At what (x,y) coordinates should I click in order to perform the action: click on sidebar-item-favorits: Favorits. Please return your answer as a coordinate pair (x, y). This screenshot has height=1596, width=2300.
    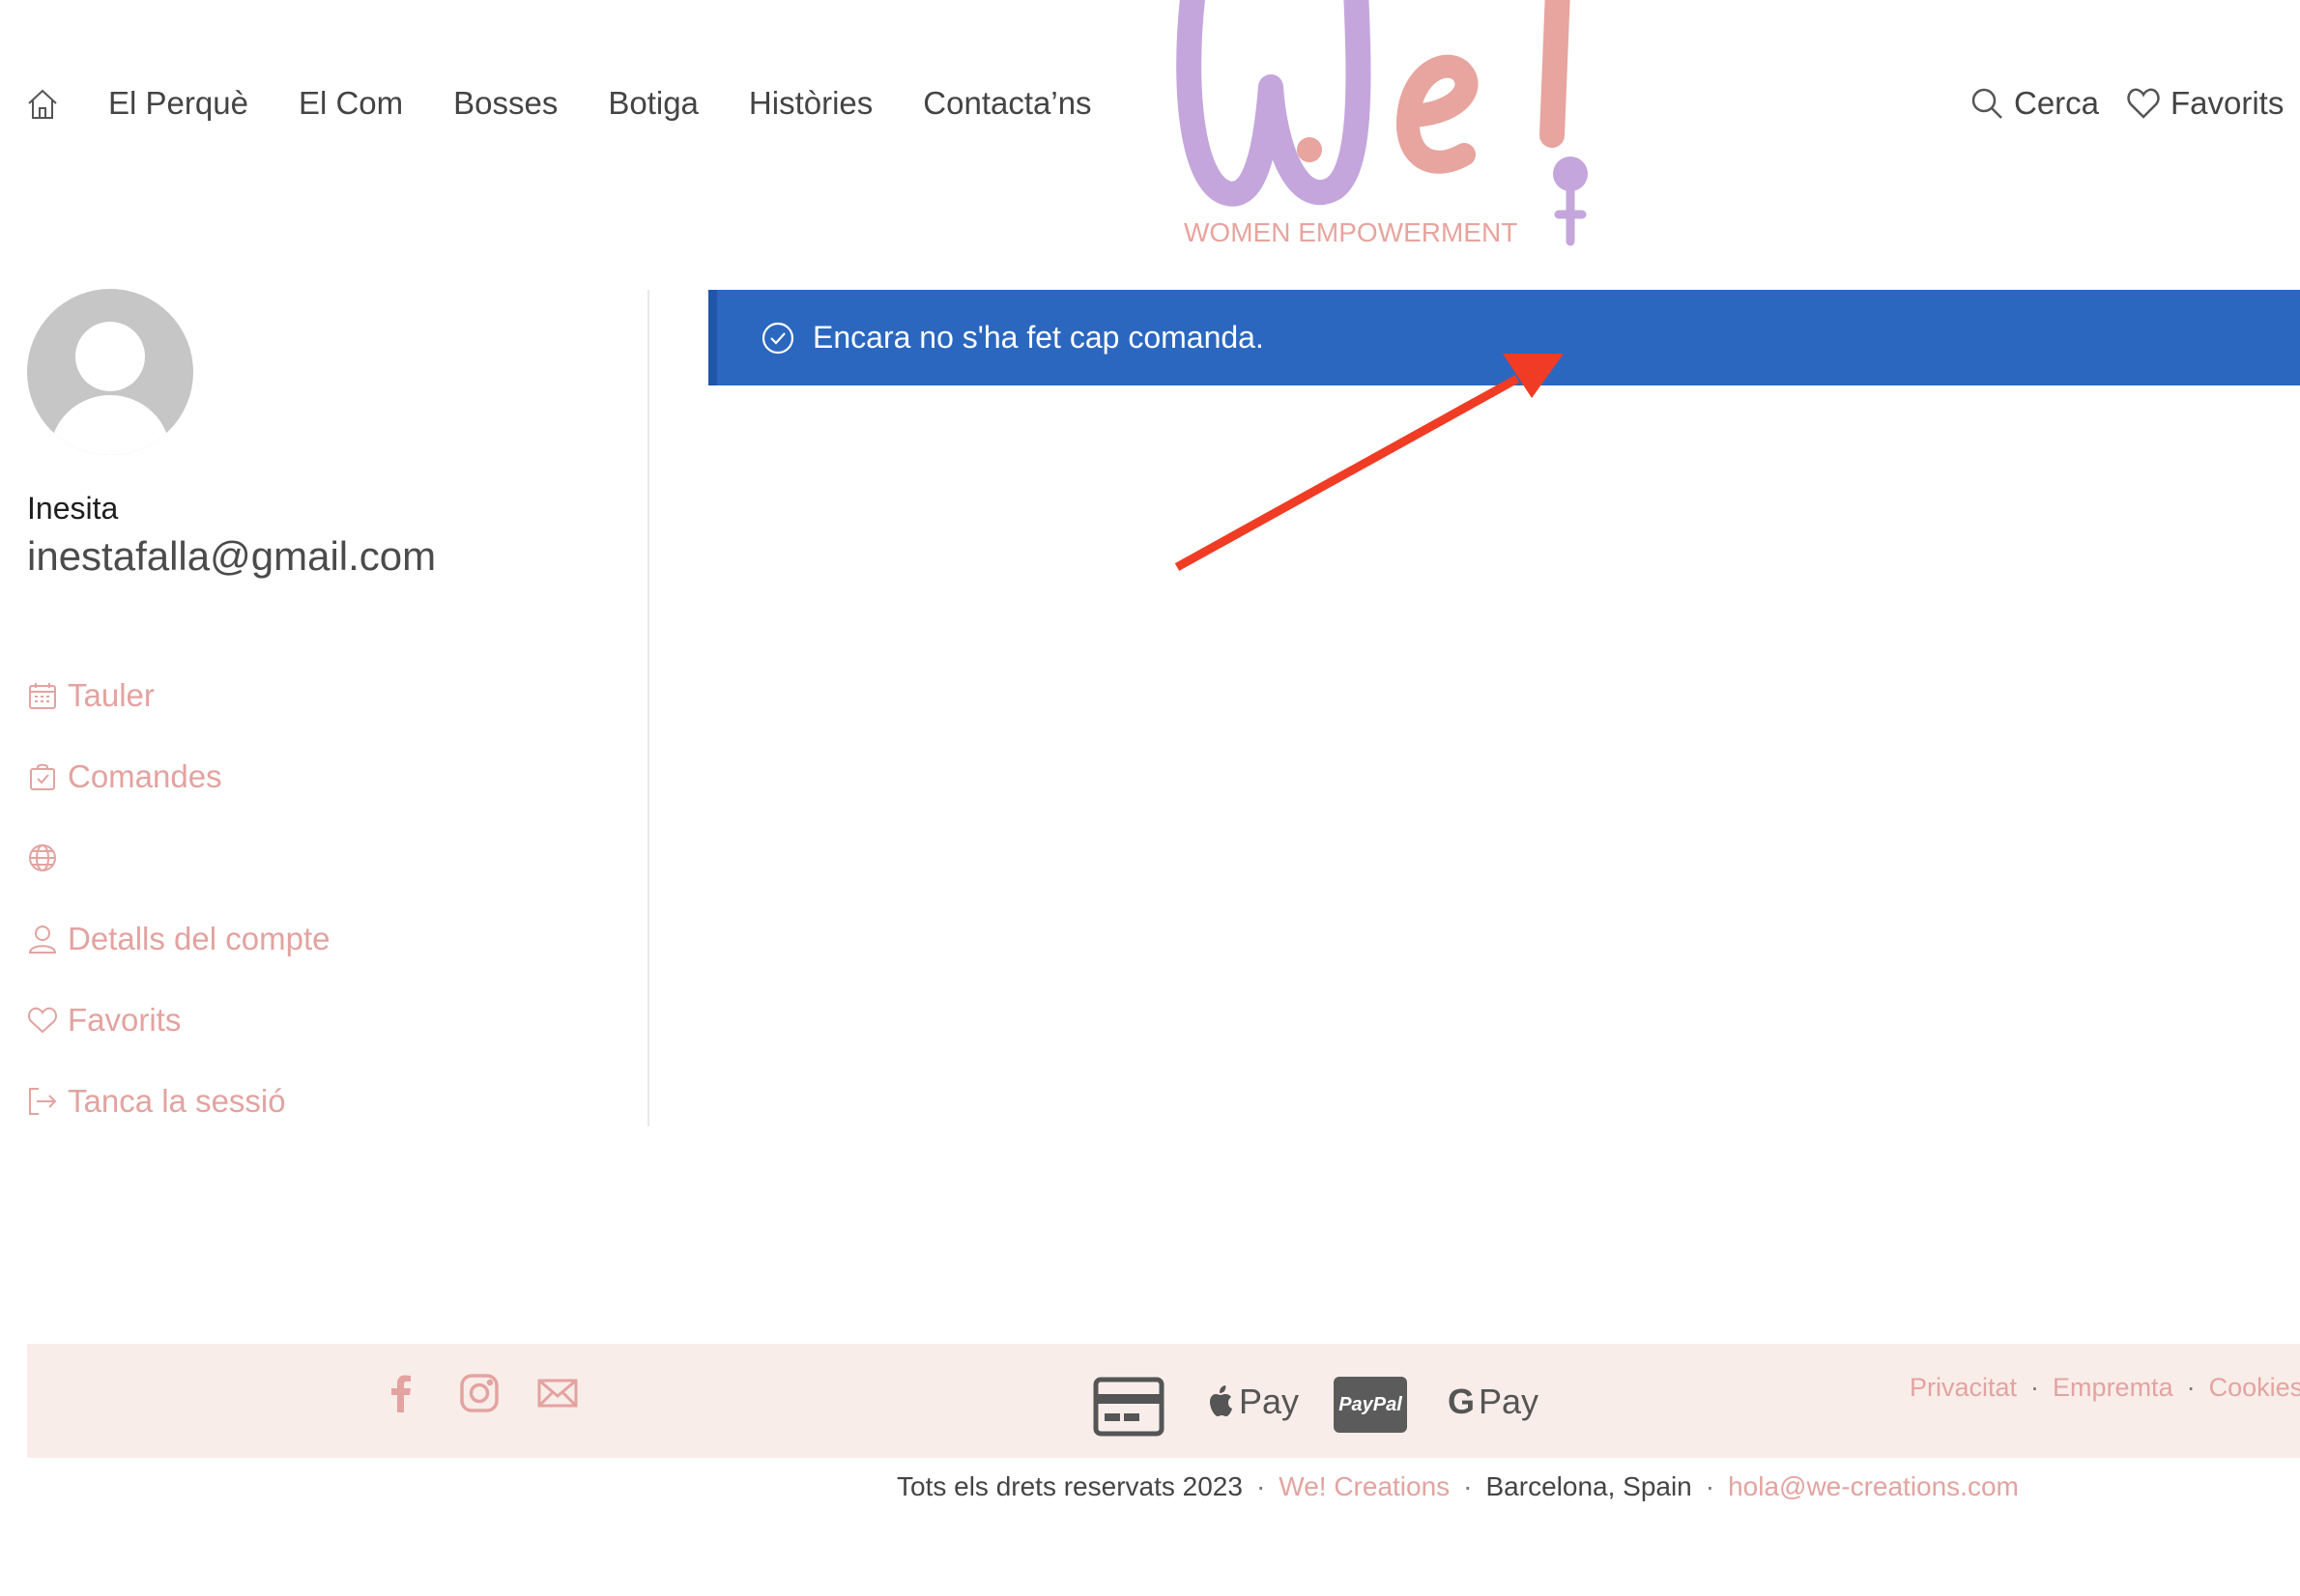
    Looking at the image, I should click on (179, 1020).